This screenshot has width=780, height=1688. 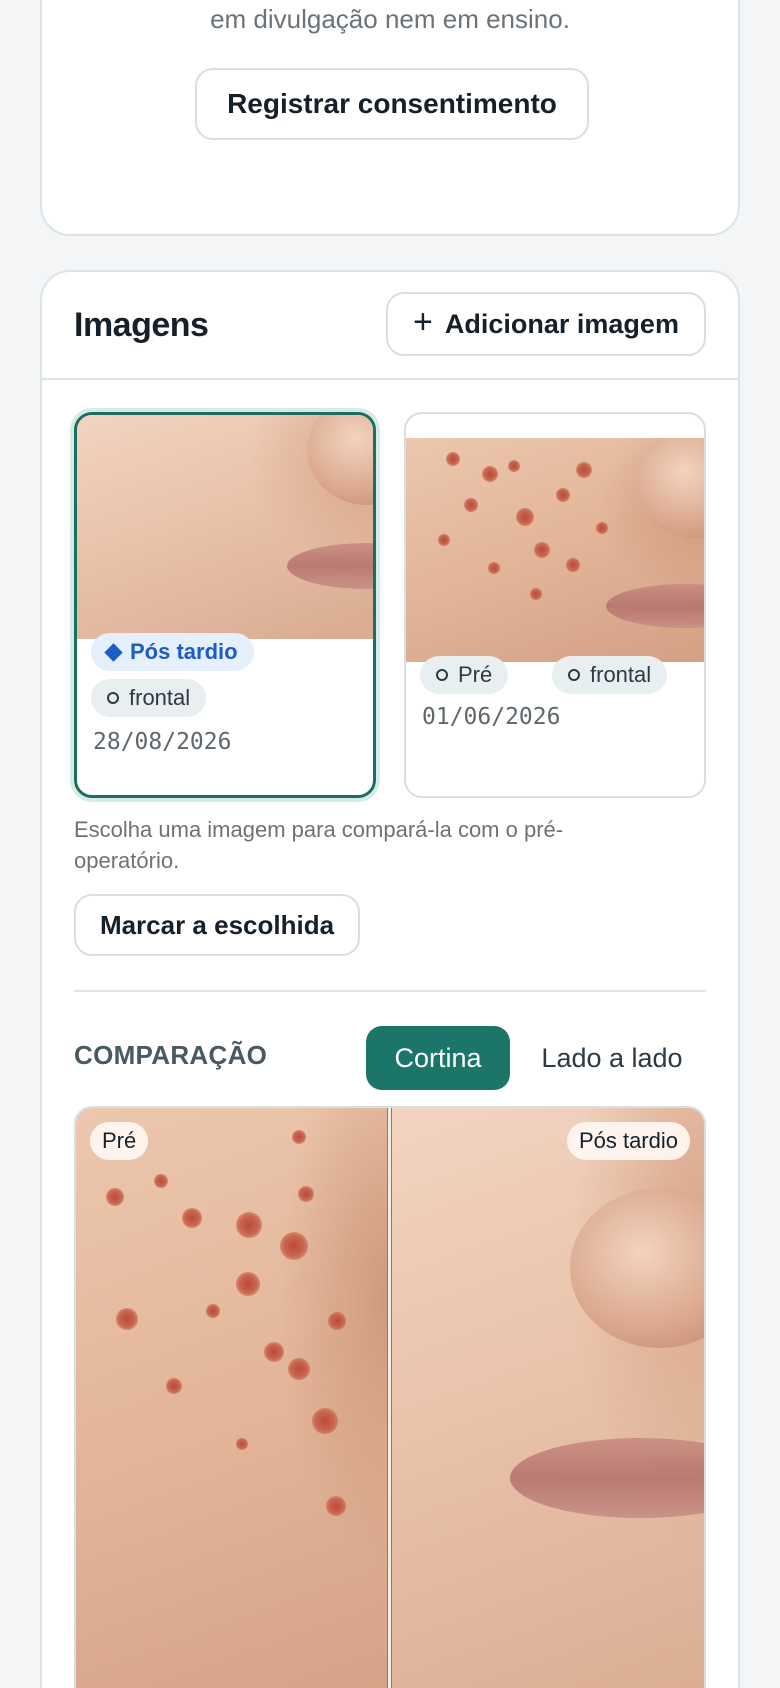 I want to click on images-header: Imagens + Adicionar imagem, so click(x=390, y=326).